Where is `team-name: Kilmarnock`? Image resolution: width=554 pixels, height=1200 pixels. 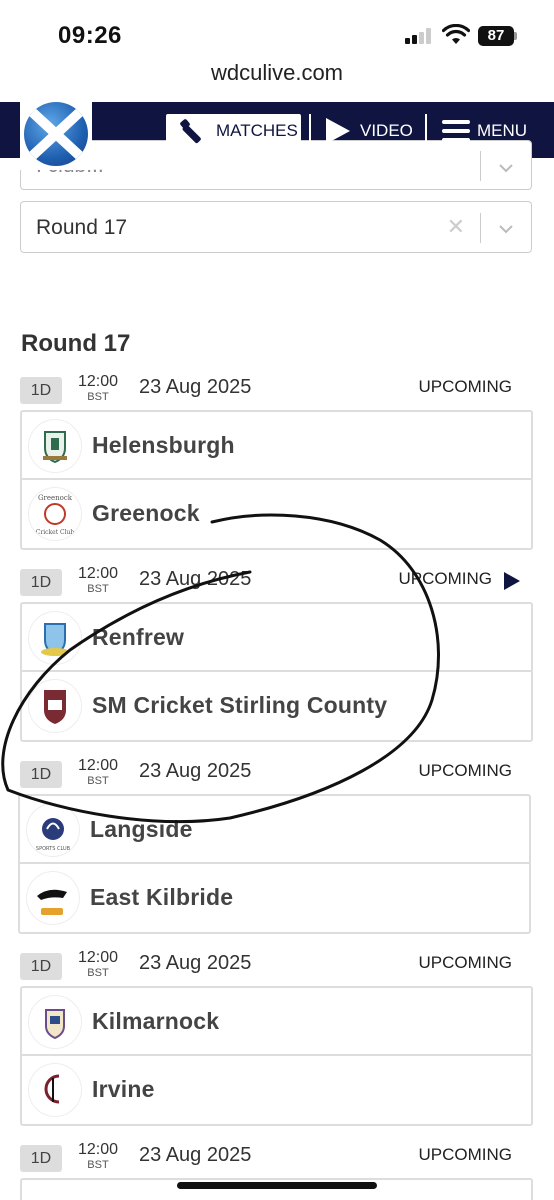
team-name: Kilmarnock is located at coordinates (156, 1021).